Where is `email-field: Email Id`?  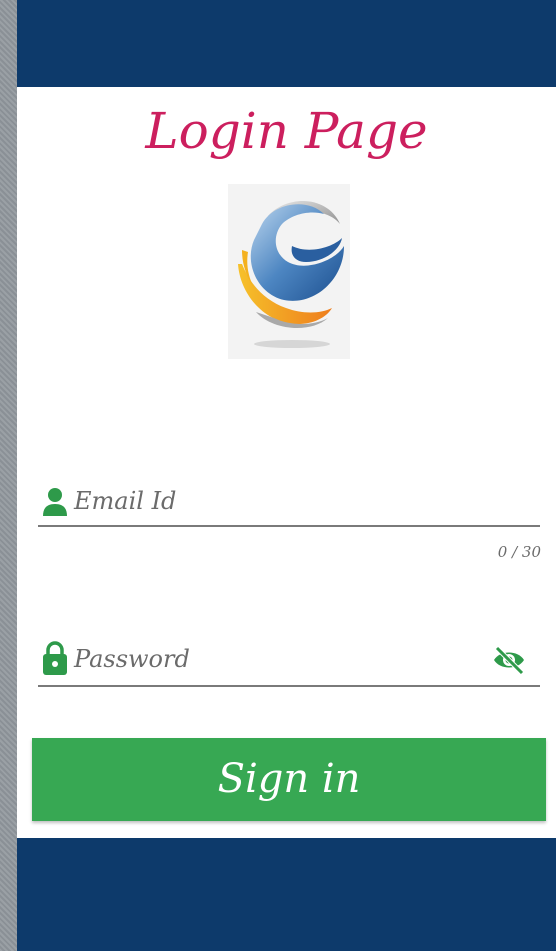 email-field: Email Id is located at coordinates (289, 503).